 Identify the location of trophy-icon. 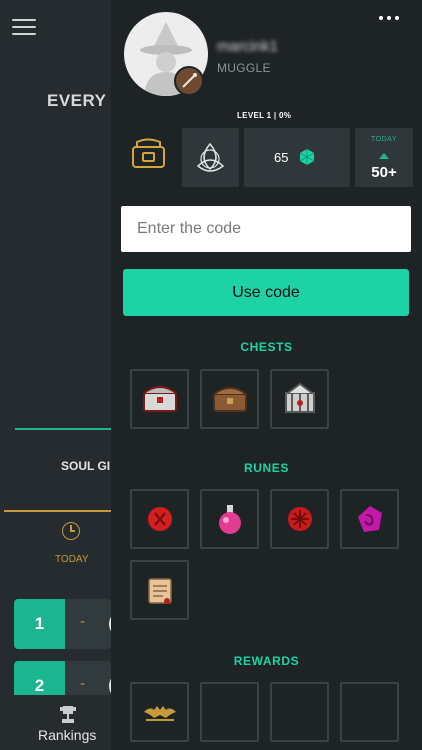
(68, 715).